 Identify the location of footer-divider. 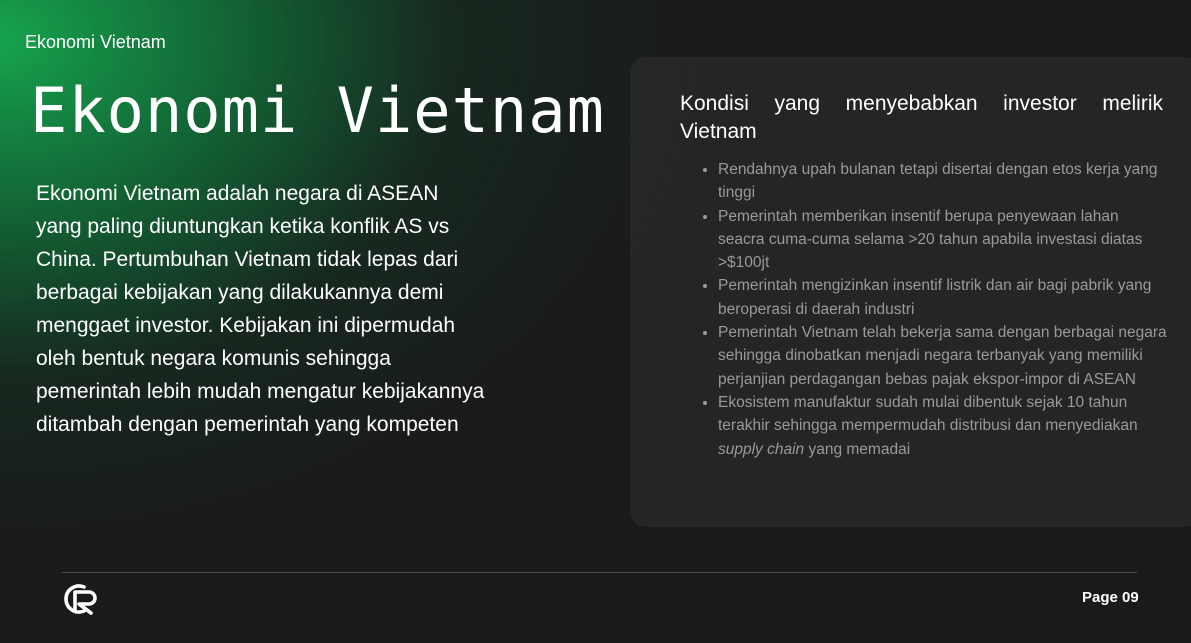
(599, 572).